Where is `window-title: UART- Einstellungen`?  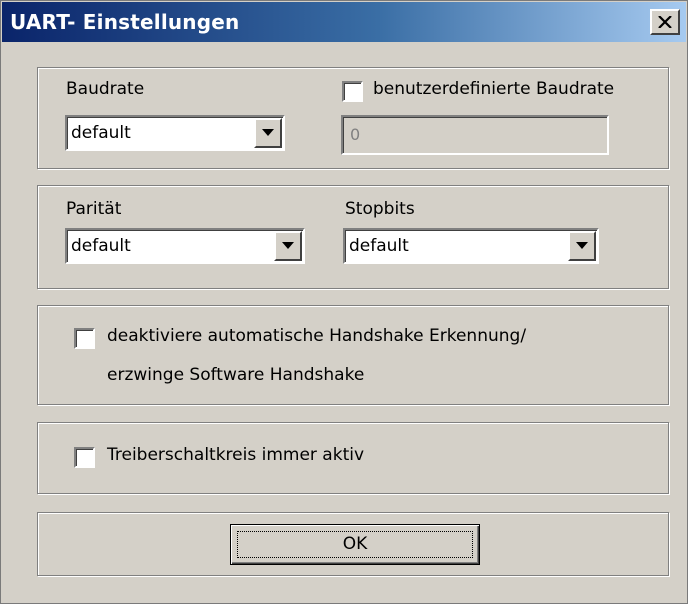
window-title: UART- Einstellungen is located at coordinates (125, 22).